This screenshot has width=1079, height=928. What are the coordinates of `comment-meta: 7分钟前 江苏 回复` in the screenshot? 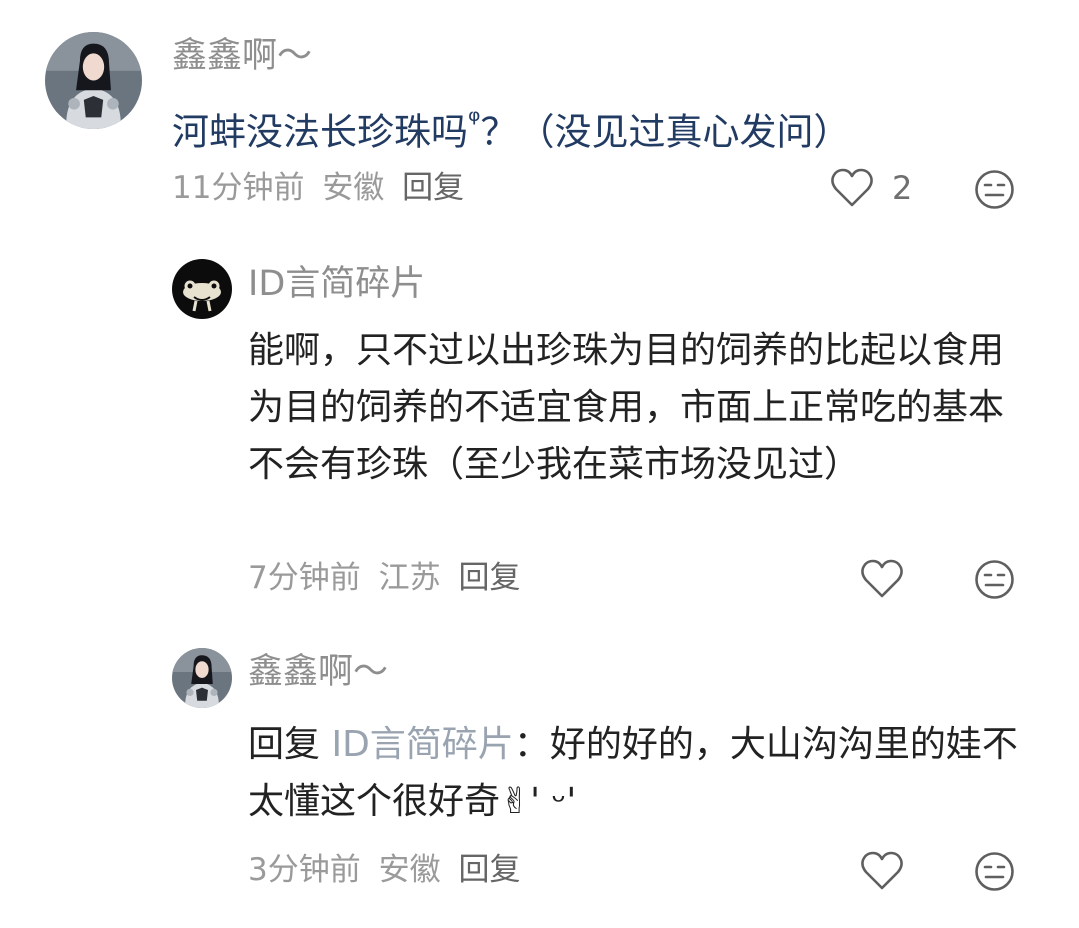 It's located at (384, 578).